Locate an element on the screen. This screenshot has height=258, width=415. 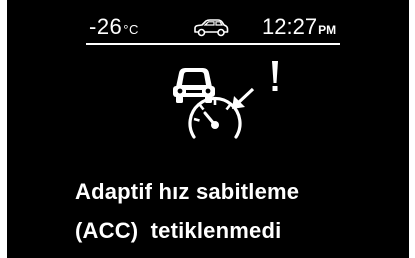
exclamation-icon is located at coordinates (275, 76).